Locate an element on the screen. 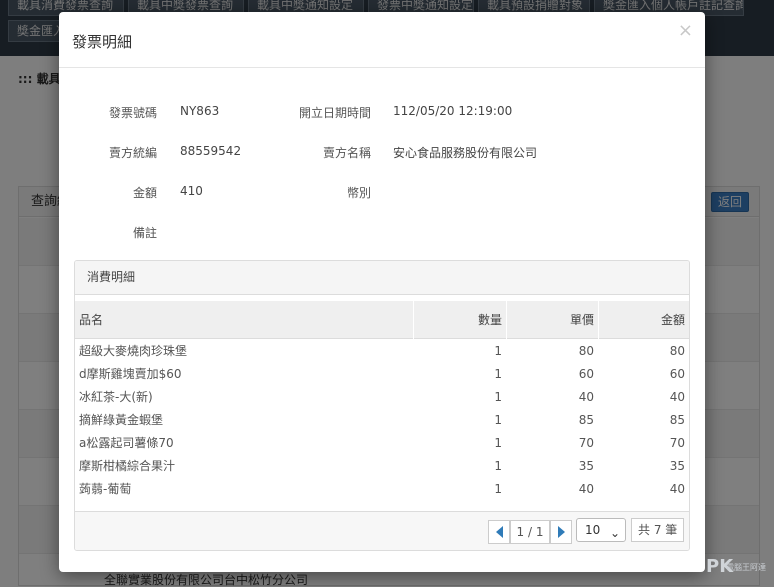 This screenshot has width=774, height=587. close-icon: × is located at coordinates (685, 31).